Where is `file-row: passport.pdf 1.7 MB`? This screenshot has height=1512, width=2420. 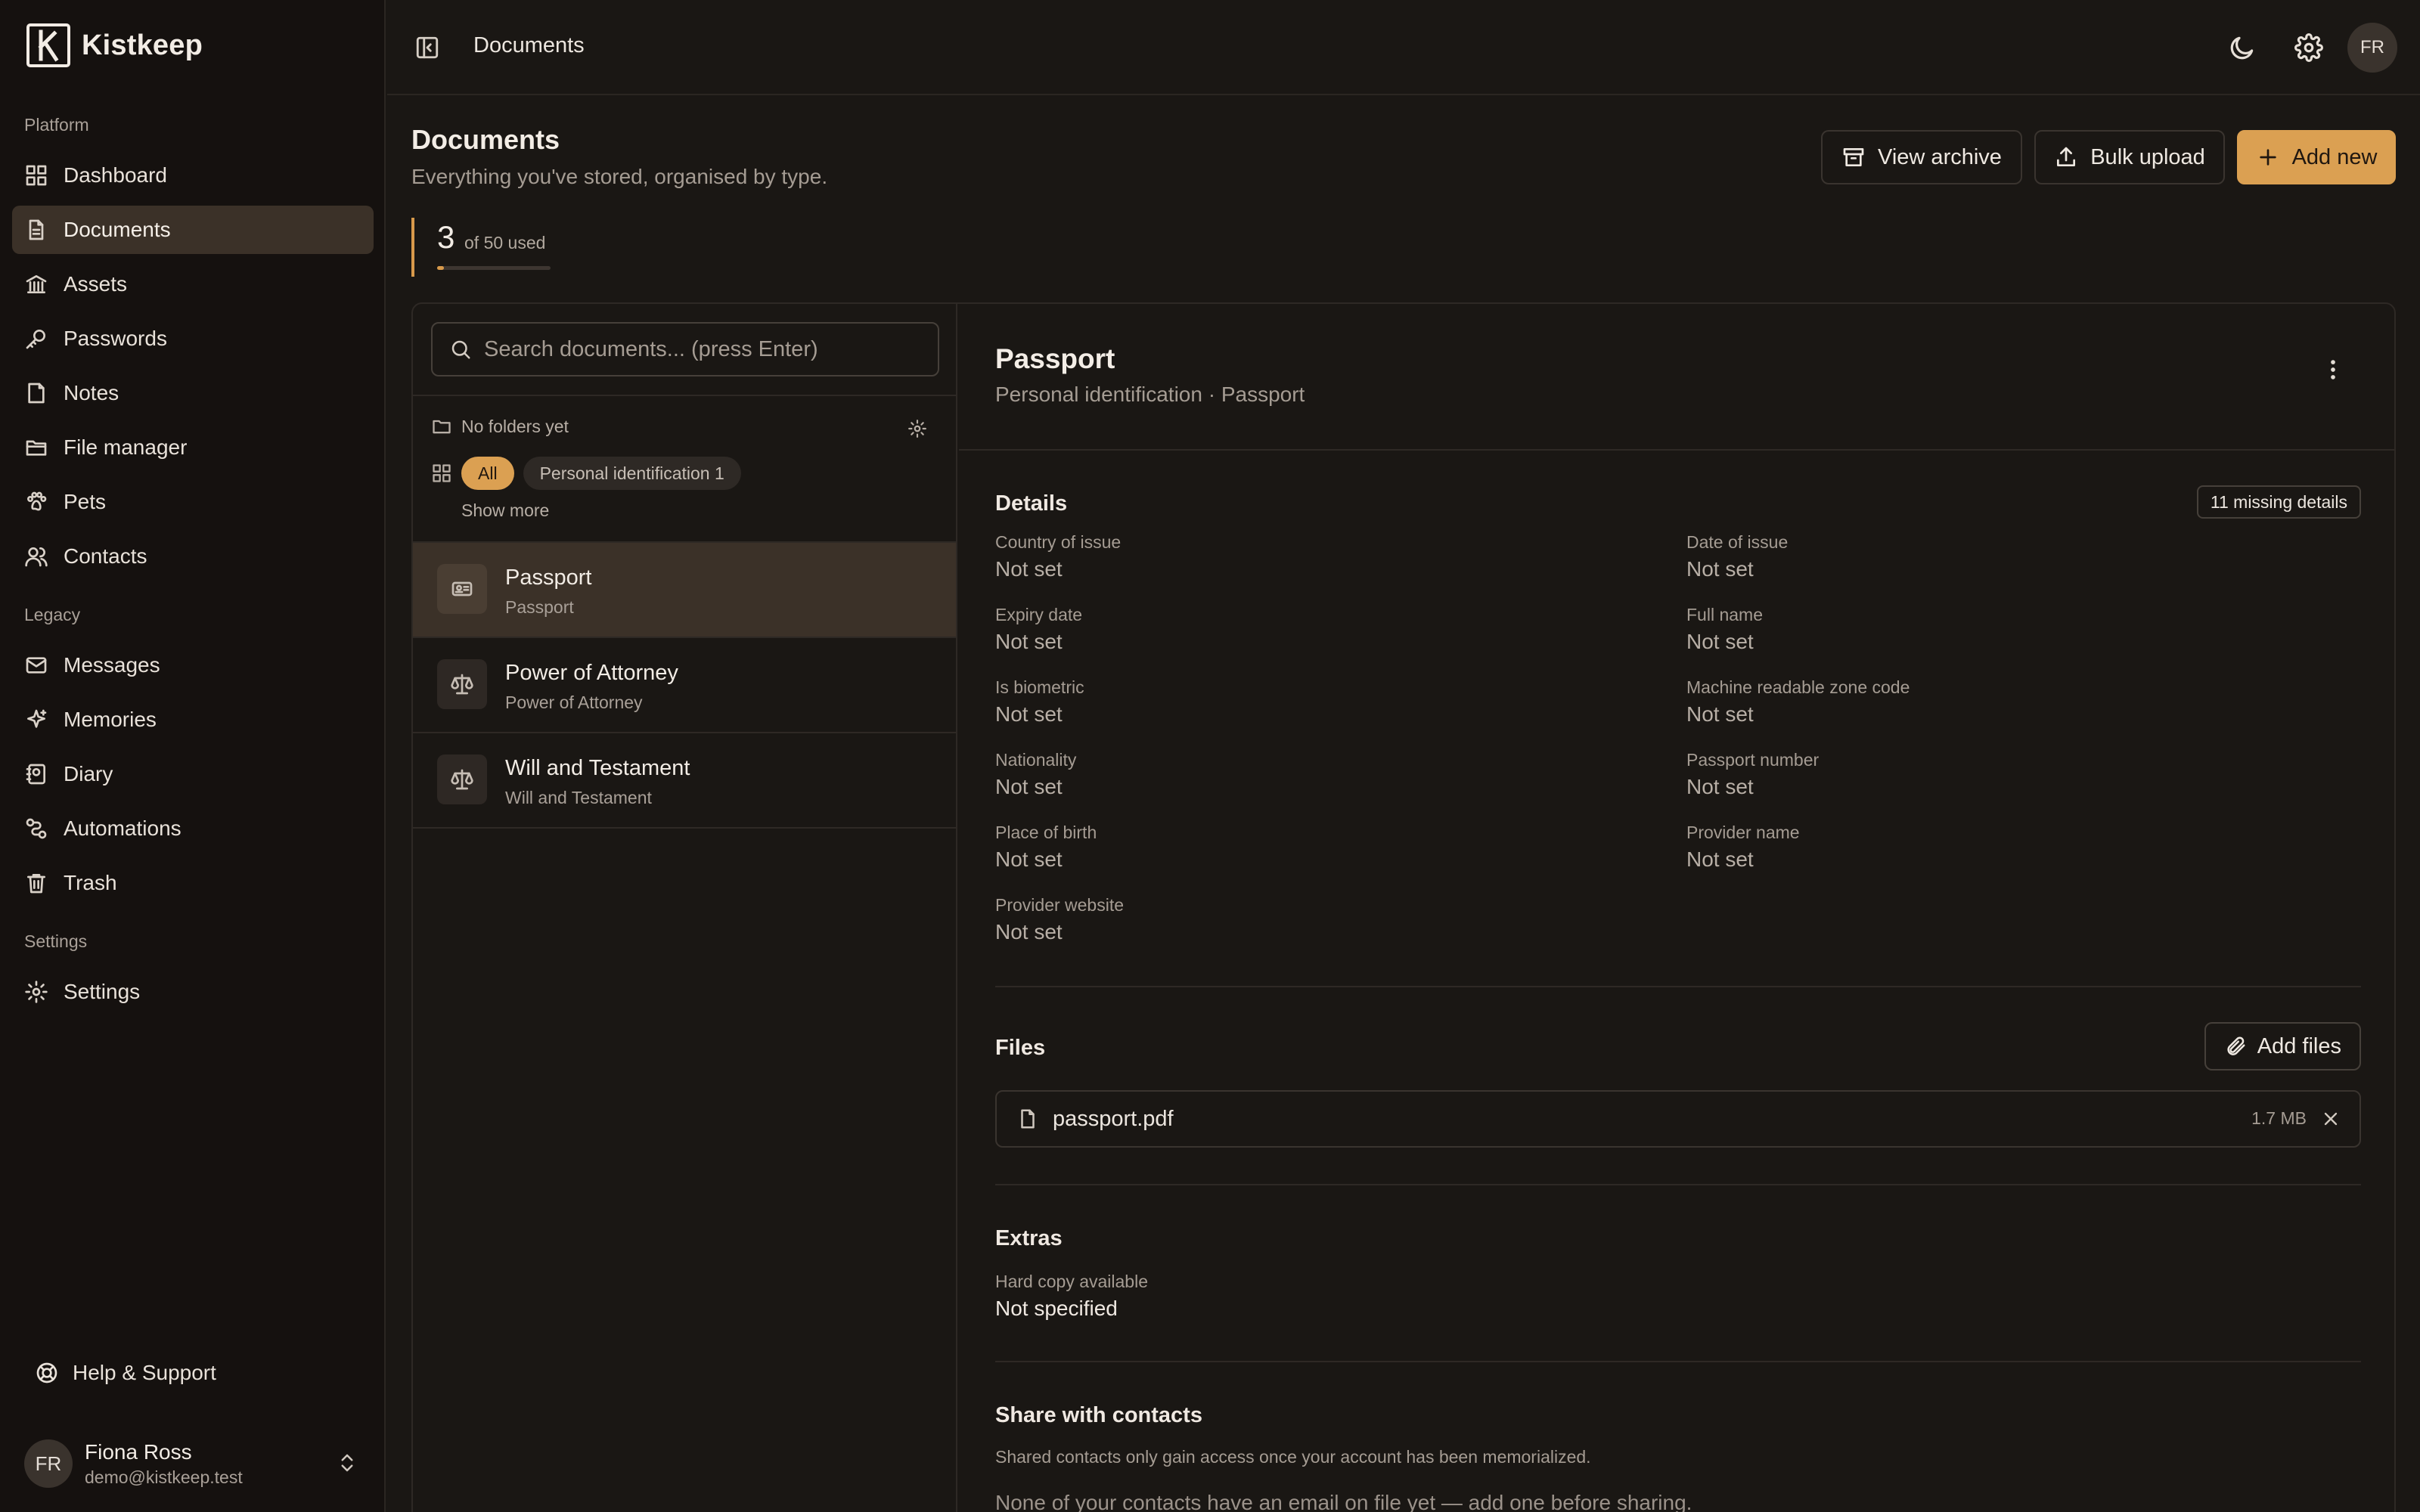 file-row: passport.pdf 1.7 MB is located at coordinates (1678, 1119).